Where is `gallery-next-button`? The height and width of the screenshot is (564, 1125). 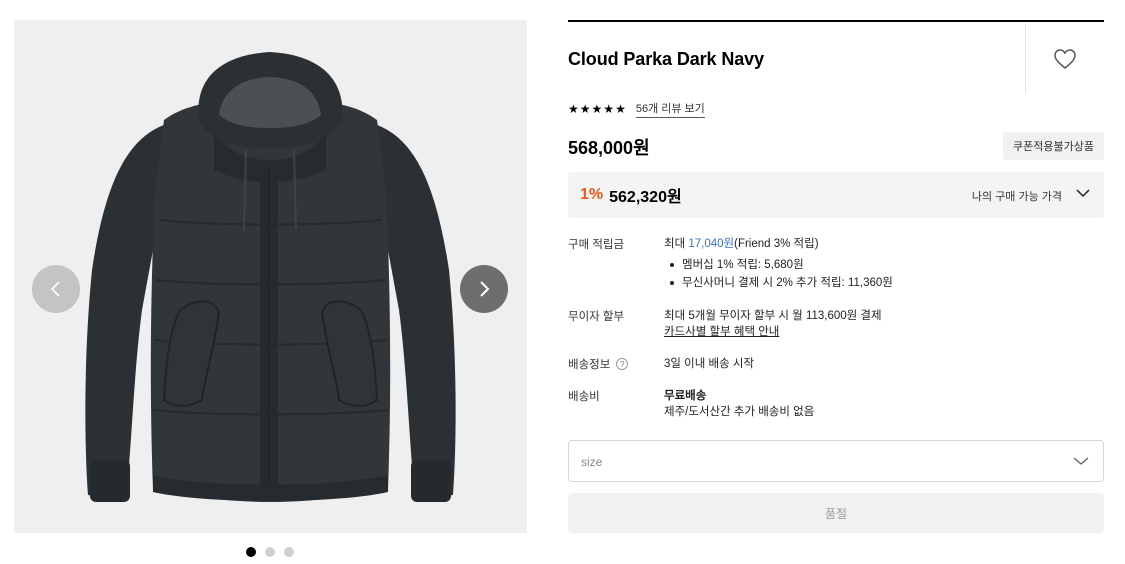
gallery-next-button is located at coordinates (484, 289).